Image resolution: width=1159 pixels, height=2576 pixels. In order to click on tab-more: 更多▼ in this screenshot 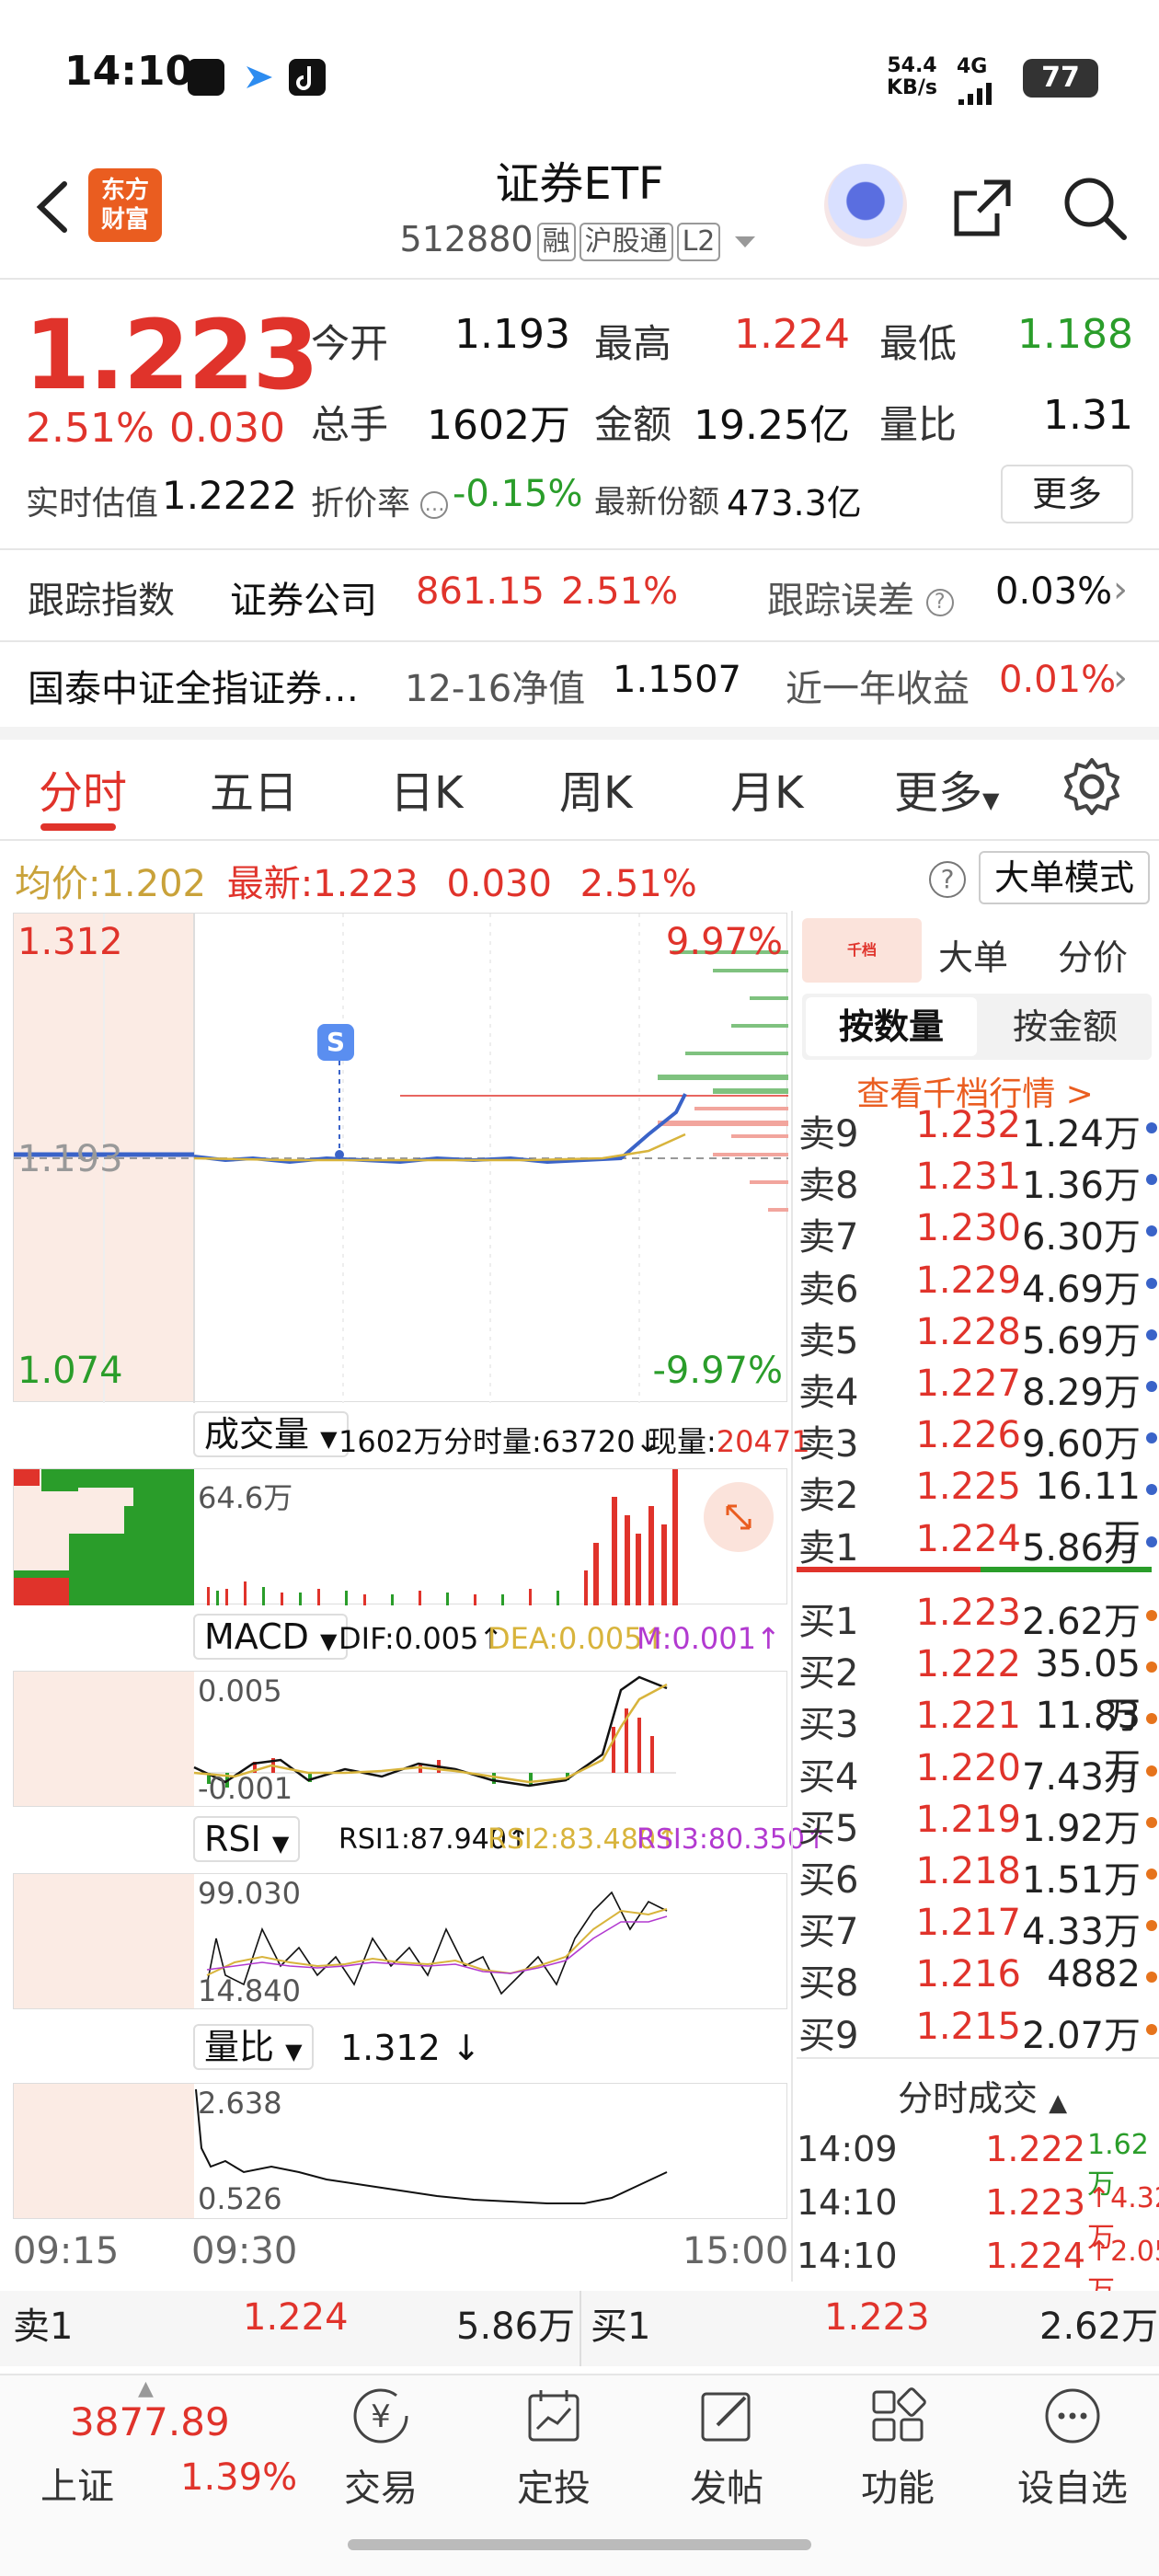, I will do `click(946, 788)`.